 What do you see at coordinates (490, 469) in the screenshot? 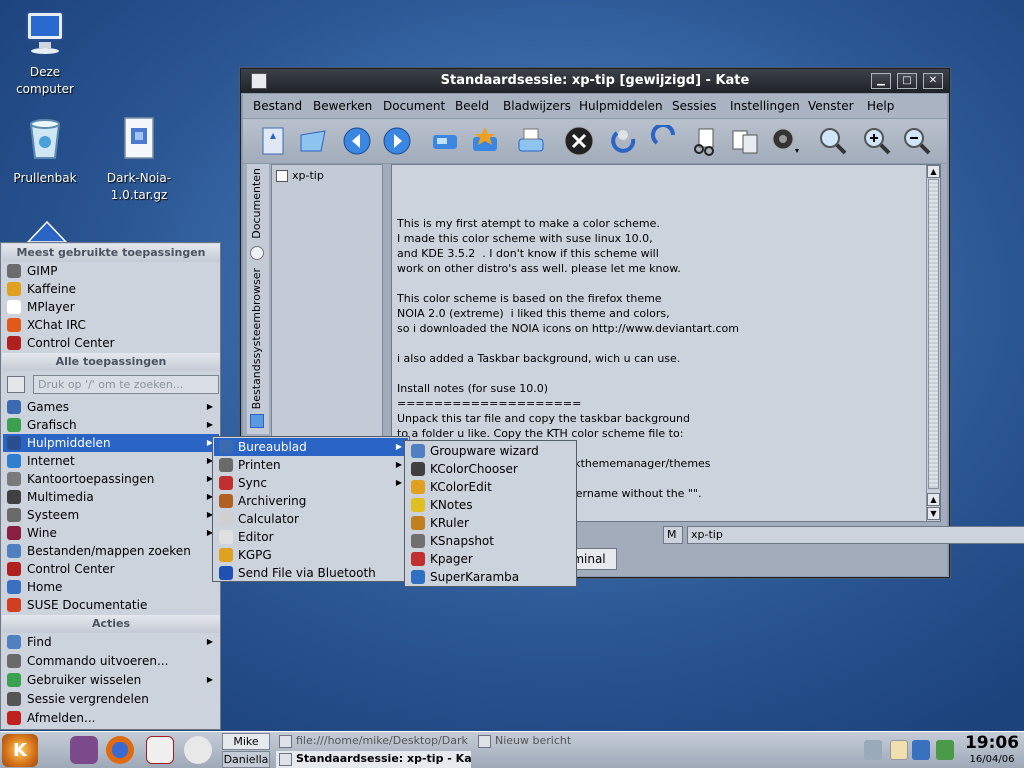
I see `submenu-item-kcolorchooser: KColorChooser` at bounding box center [490, 469].